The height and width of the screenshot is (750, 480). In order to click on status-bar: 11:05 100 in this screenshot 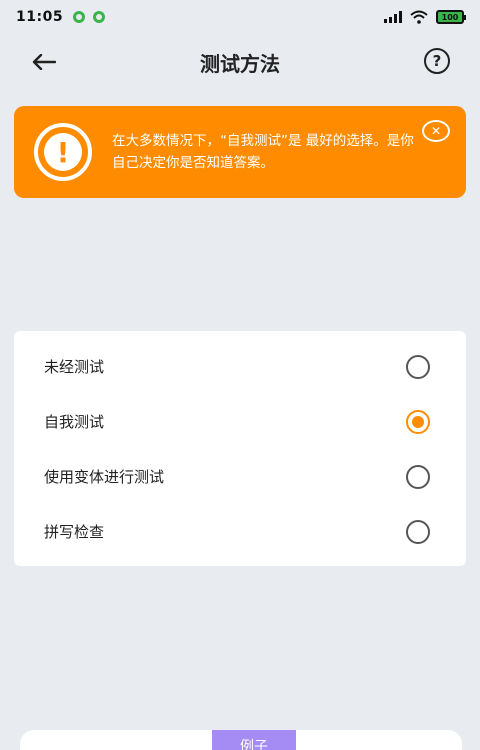, I will do `click(240, 17)`.